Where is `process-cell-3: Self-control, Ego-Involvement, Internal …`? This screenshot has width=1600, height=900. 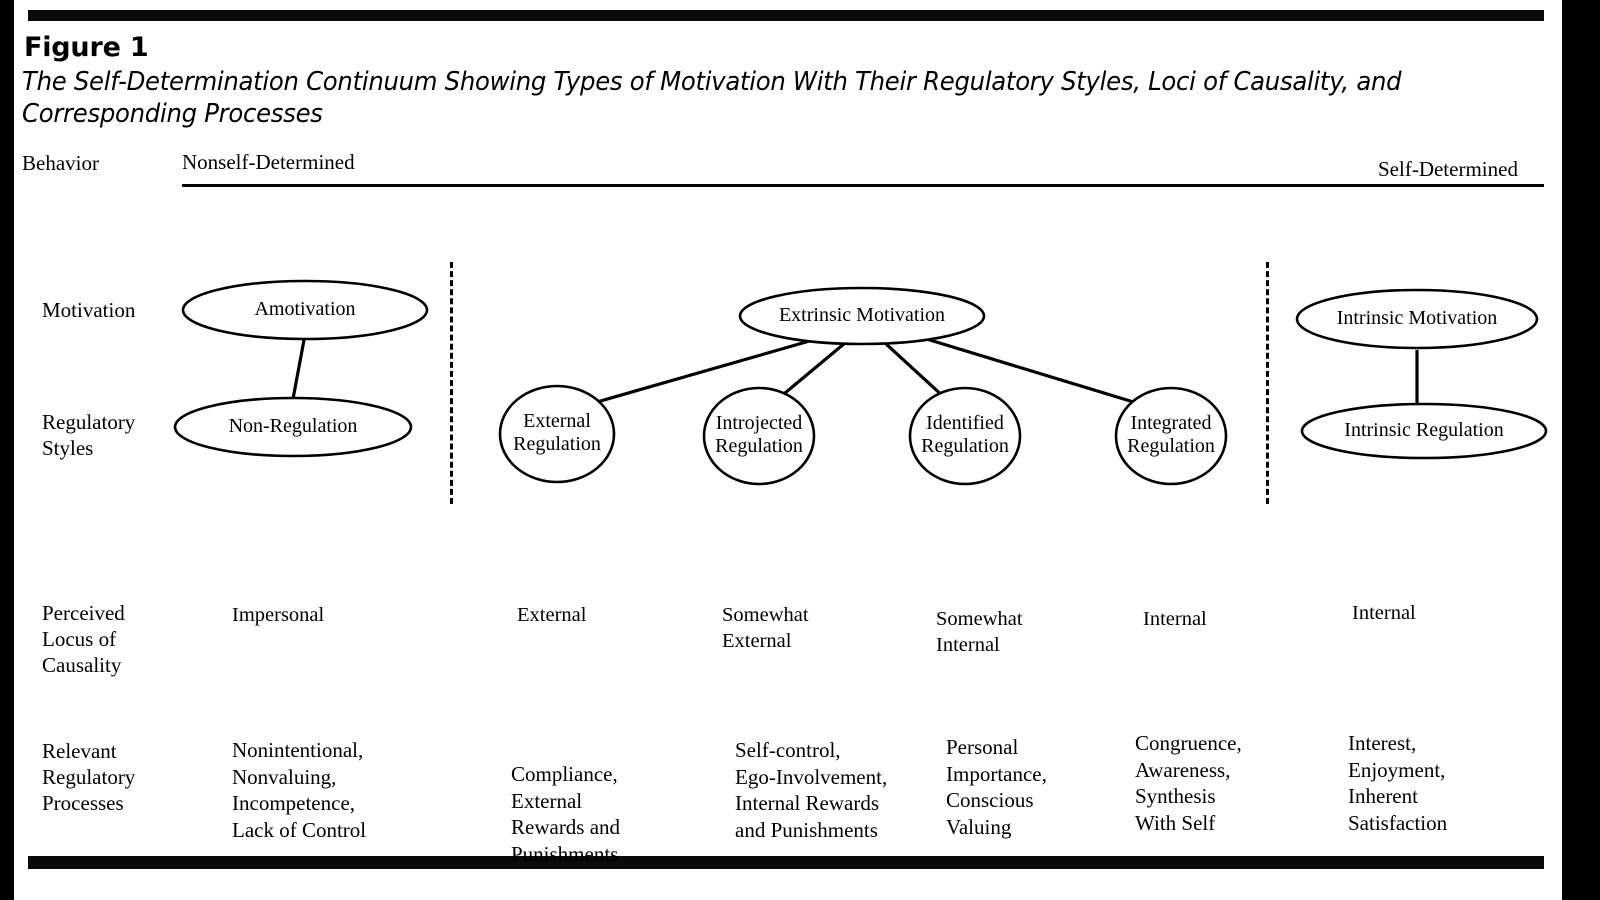
process-cell-3: Self-control, Ego-Involvement, Internal … is located at coordinates (811, 790).